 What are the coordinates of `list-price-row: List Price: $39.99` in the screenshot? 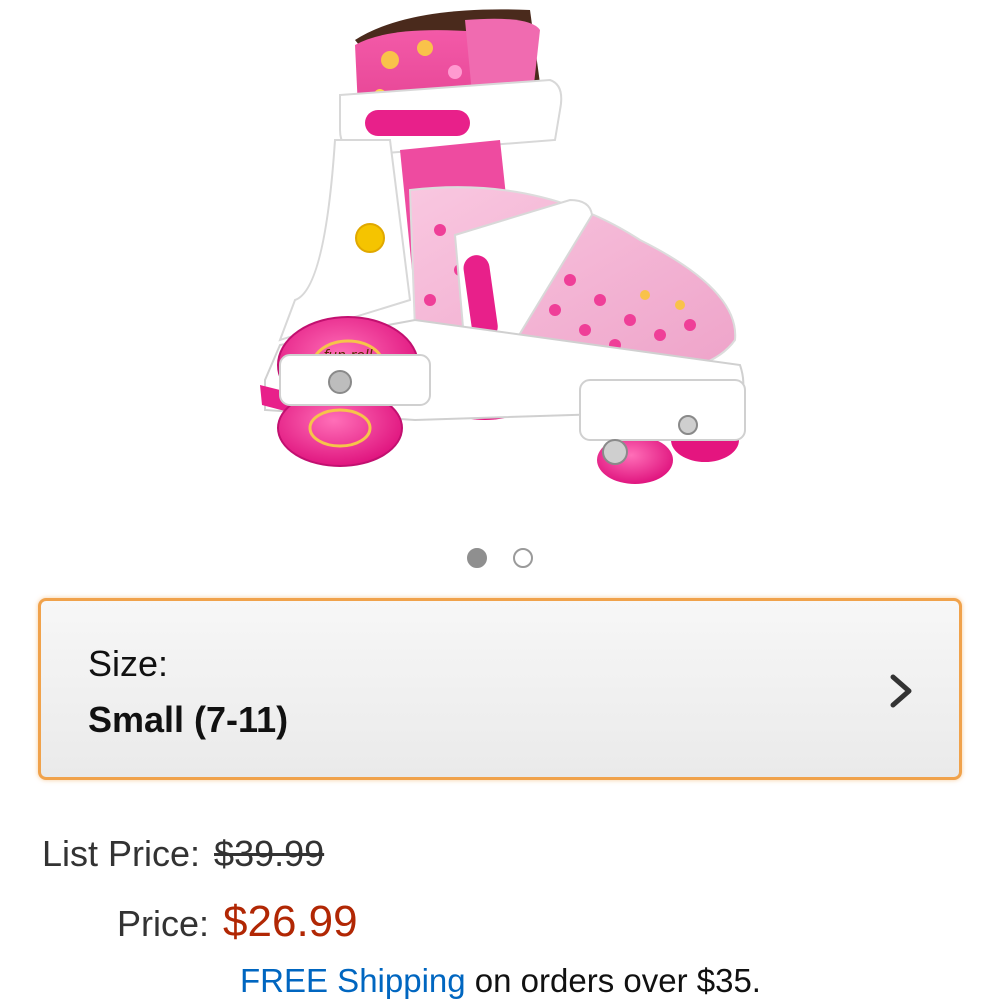 It's located at (183, 854).